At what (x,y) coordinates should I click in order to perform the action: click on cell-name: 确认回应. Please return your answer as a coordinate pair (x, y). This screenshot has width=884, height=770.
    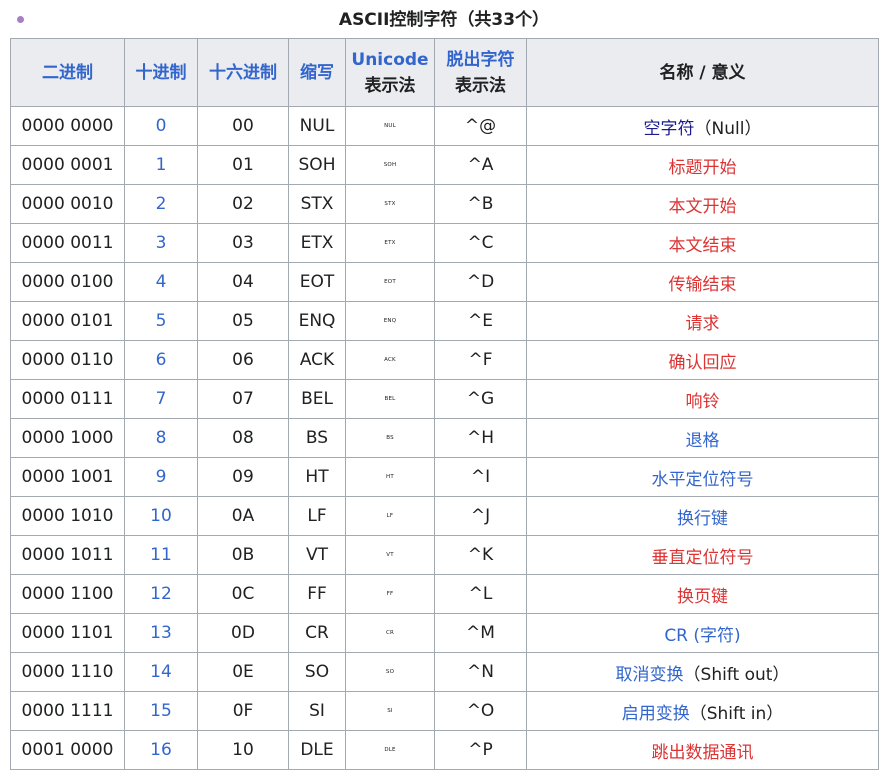
    Looking at the image, I should click on (702, 360).